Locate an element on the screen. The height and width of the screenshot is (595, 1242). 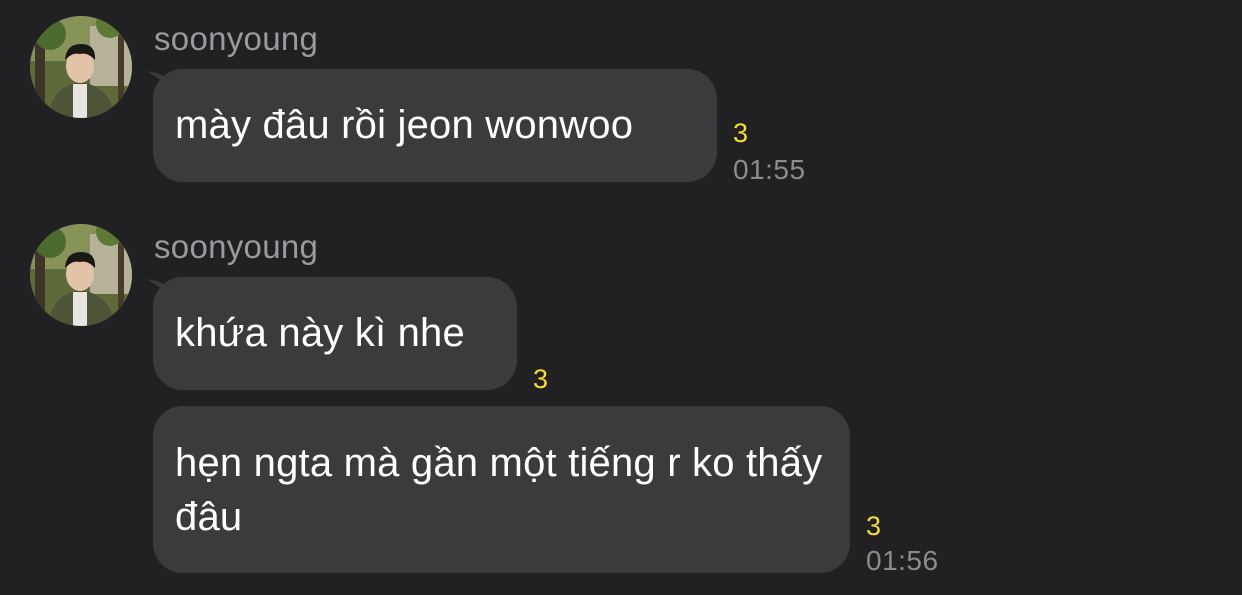
message-bubble: khứa này kì nhe is located at coordinates (335, 333).